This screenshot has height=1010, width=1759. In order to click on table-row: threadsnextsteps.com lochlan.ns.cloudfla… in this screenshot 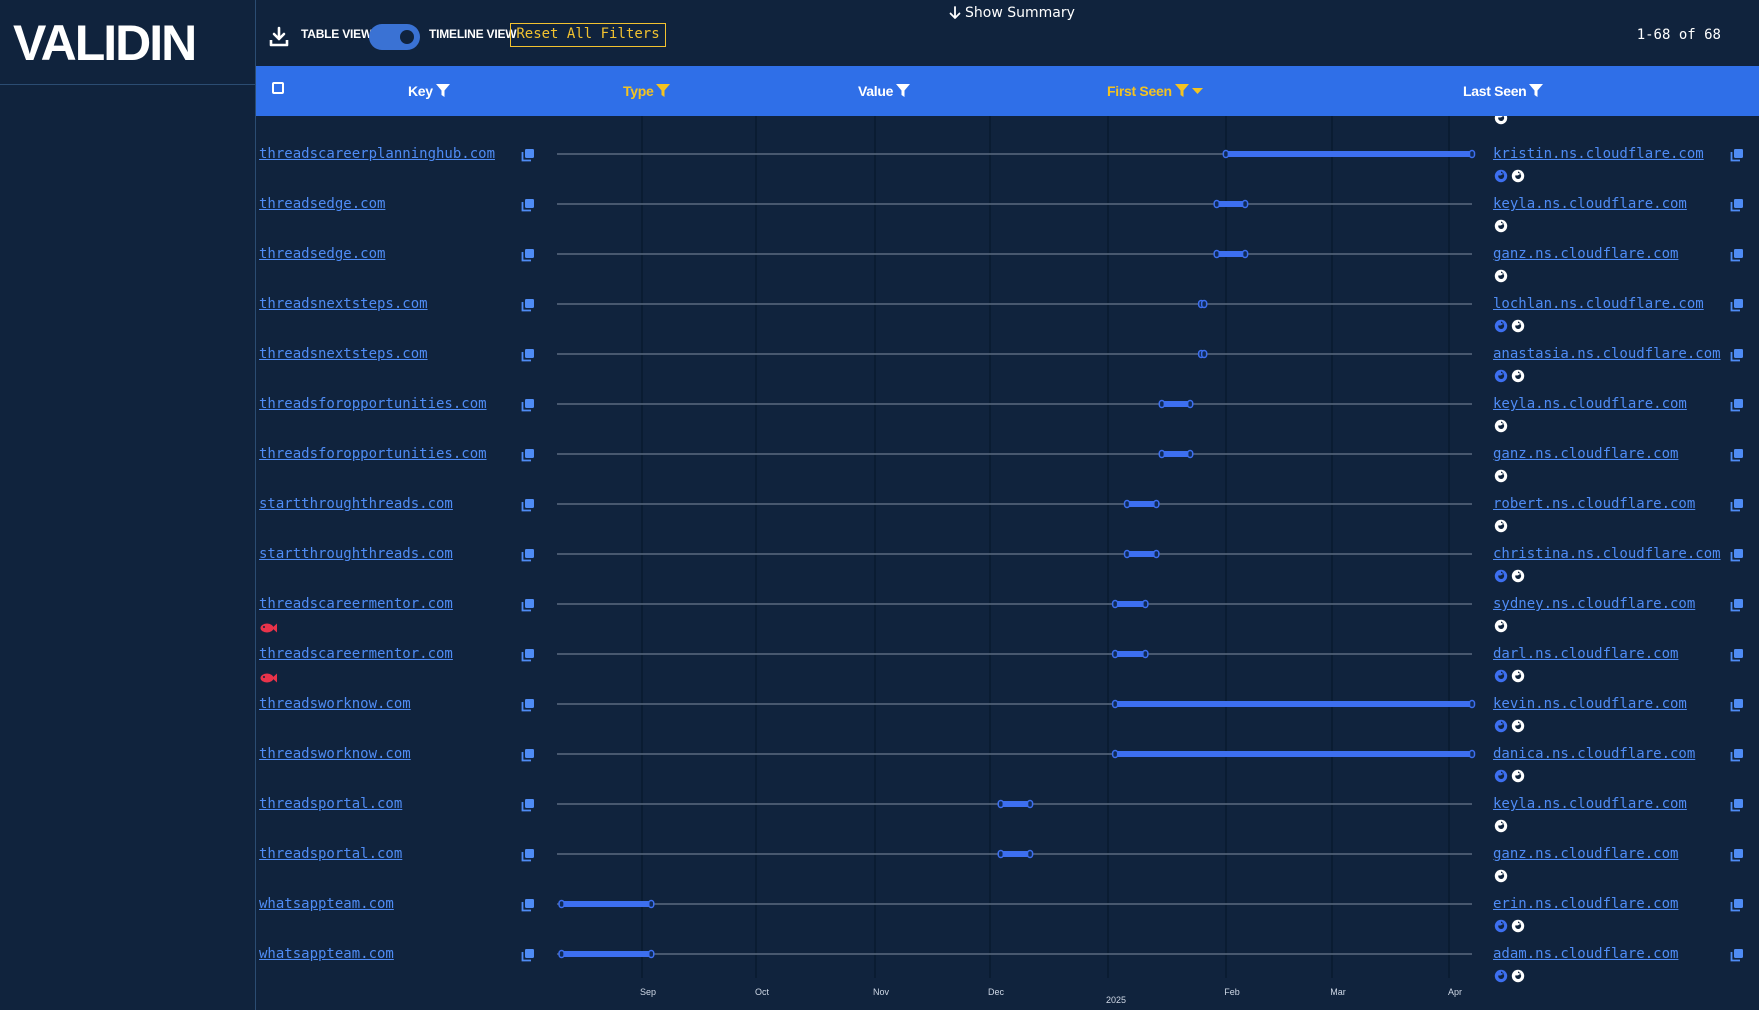, I will do `click(1007, 303)`.